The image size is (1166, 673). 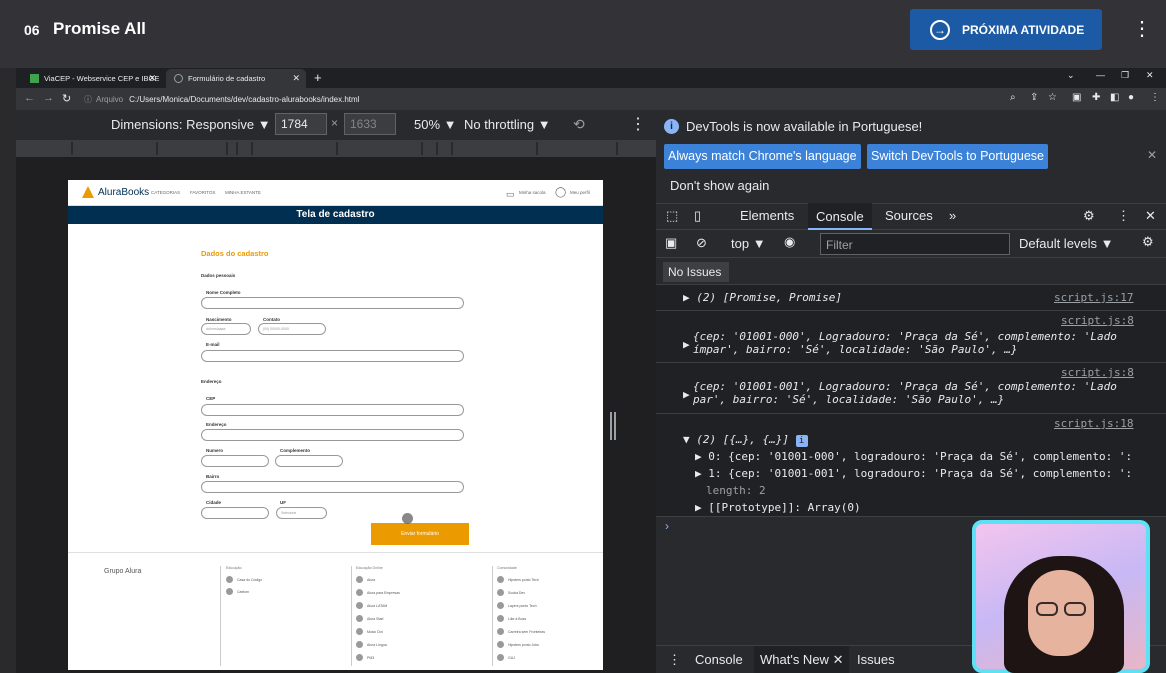 I want to click on profile-avatar-icon: ●, so click(x=1131, y=97).